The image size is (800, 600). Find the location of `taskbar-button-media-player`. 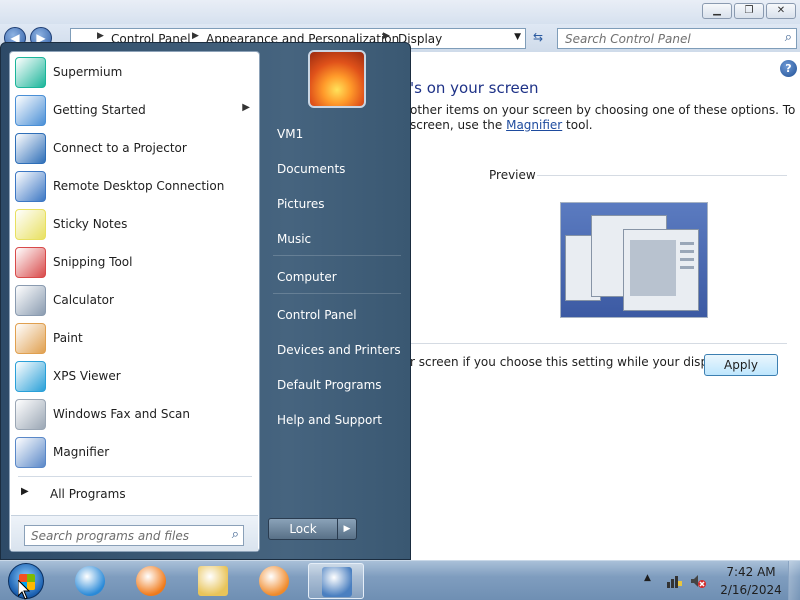

taskbar-button-media-player is located at coordinates (274, 581).